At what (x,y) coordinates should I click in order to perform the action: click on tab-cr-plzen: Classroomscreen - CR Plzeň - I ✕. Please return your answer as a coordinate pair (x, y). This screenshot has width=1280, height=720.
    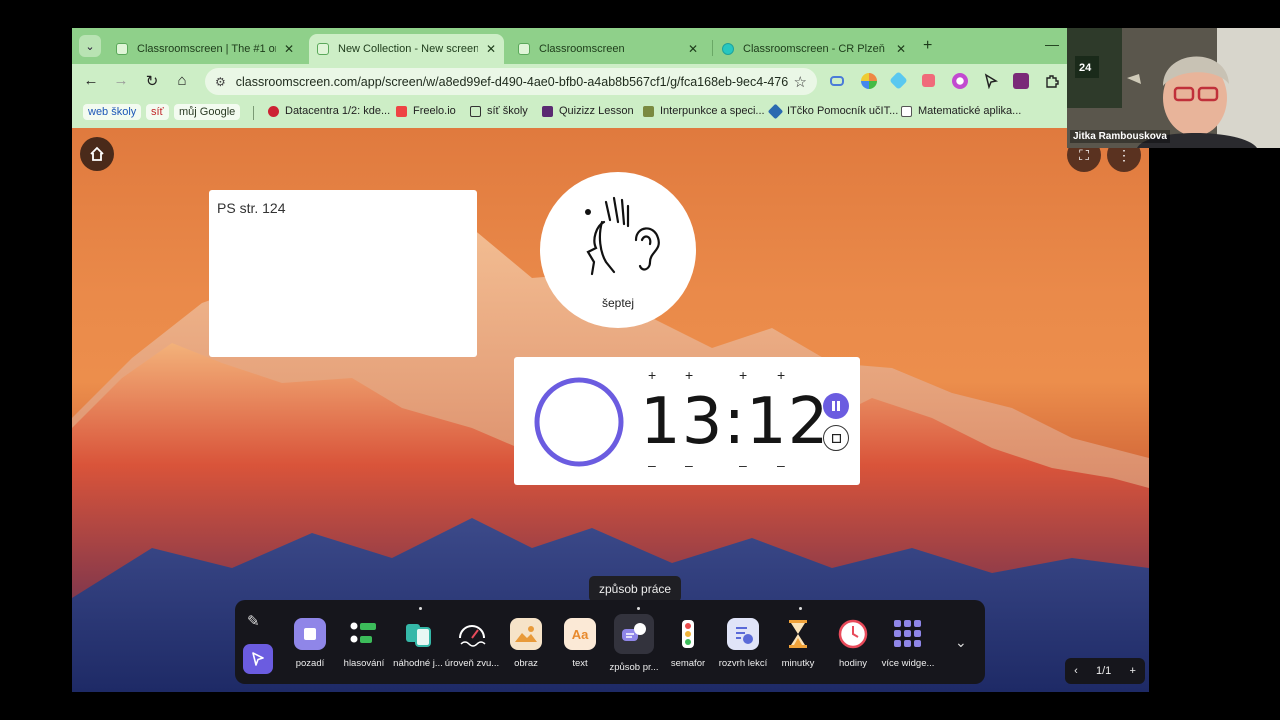
    Looking at the image, I should click on (814, 49).